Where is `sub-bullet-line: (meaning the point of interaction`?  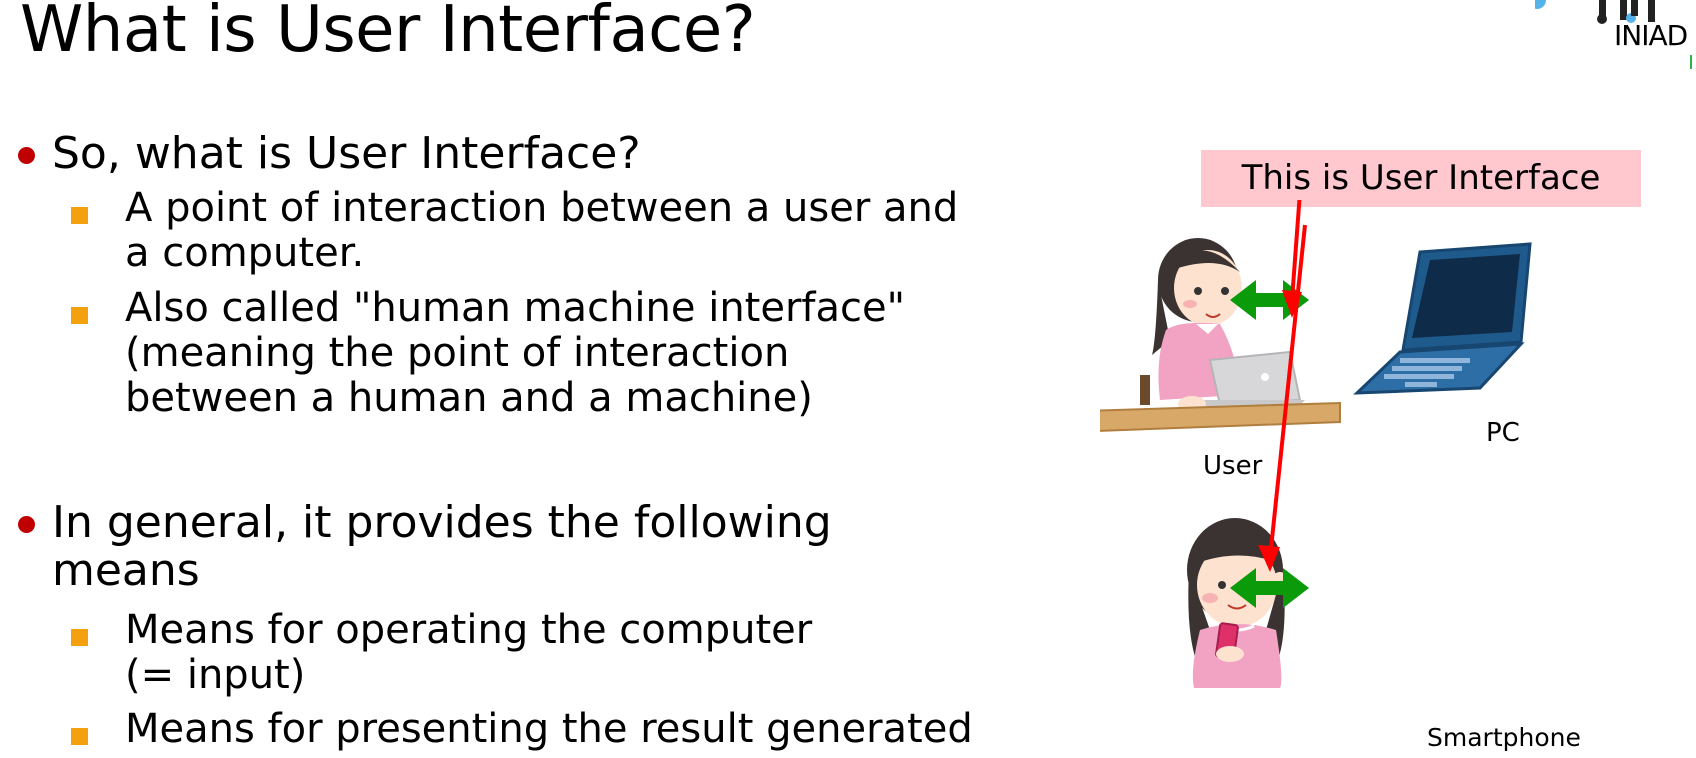
sub-bullet-line: (meaning the point of interaction is located at coordinates (457, 353).